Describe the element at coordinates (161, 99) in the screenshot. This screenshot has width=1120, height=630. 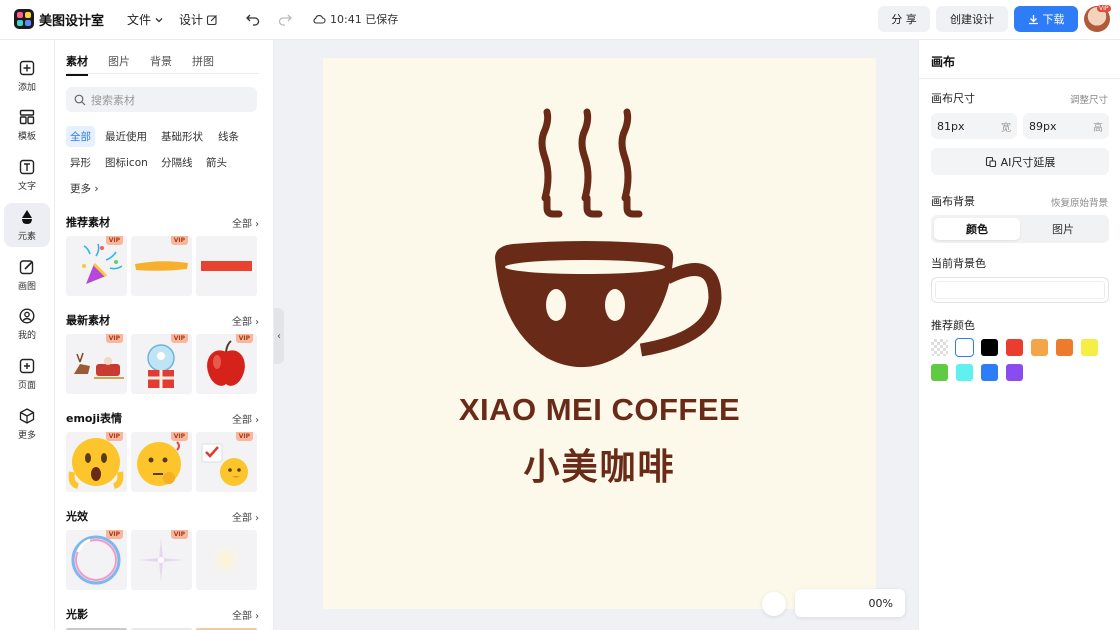
I see `search-input: 搜索素材` at that location.